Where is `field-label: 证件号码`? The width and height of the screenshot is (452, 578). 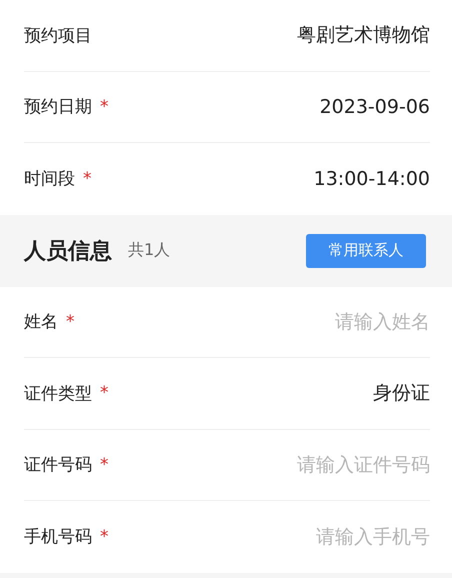 field-label: 证件号码 is located at coordinates (58, 465).